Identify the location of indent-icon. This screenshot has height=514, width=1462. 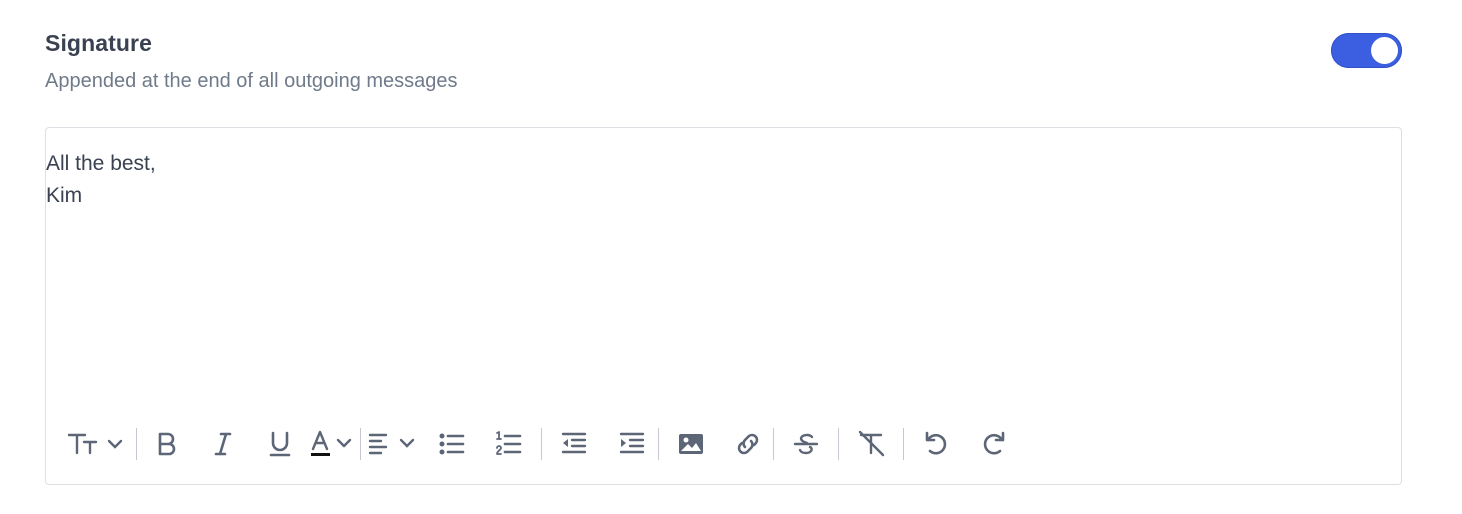
(632, 444).